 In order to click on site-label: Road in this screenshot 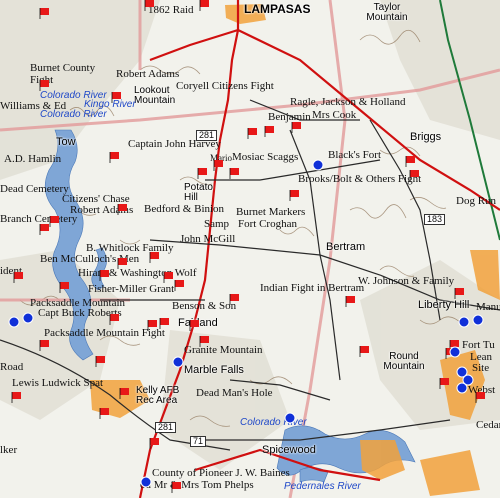, I will do `click(11, 367)`.